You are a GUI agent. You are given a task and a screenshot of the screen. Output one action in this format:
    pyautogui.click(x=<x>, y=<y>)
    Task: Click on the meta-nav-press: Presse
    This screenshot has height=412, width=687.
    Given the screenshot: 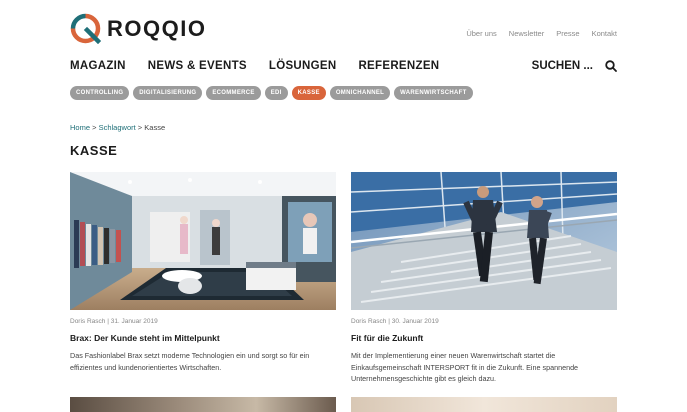 What is the action you would take?
    pyautogui.click(x=567, y=33)
    